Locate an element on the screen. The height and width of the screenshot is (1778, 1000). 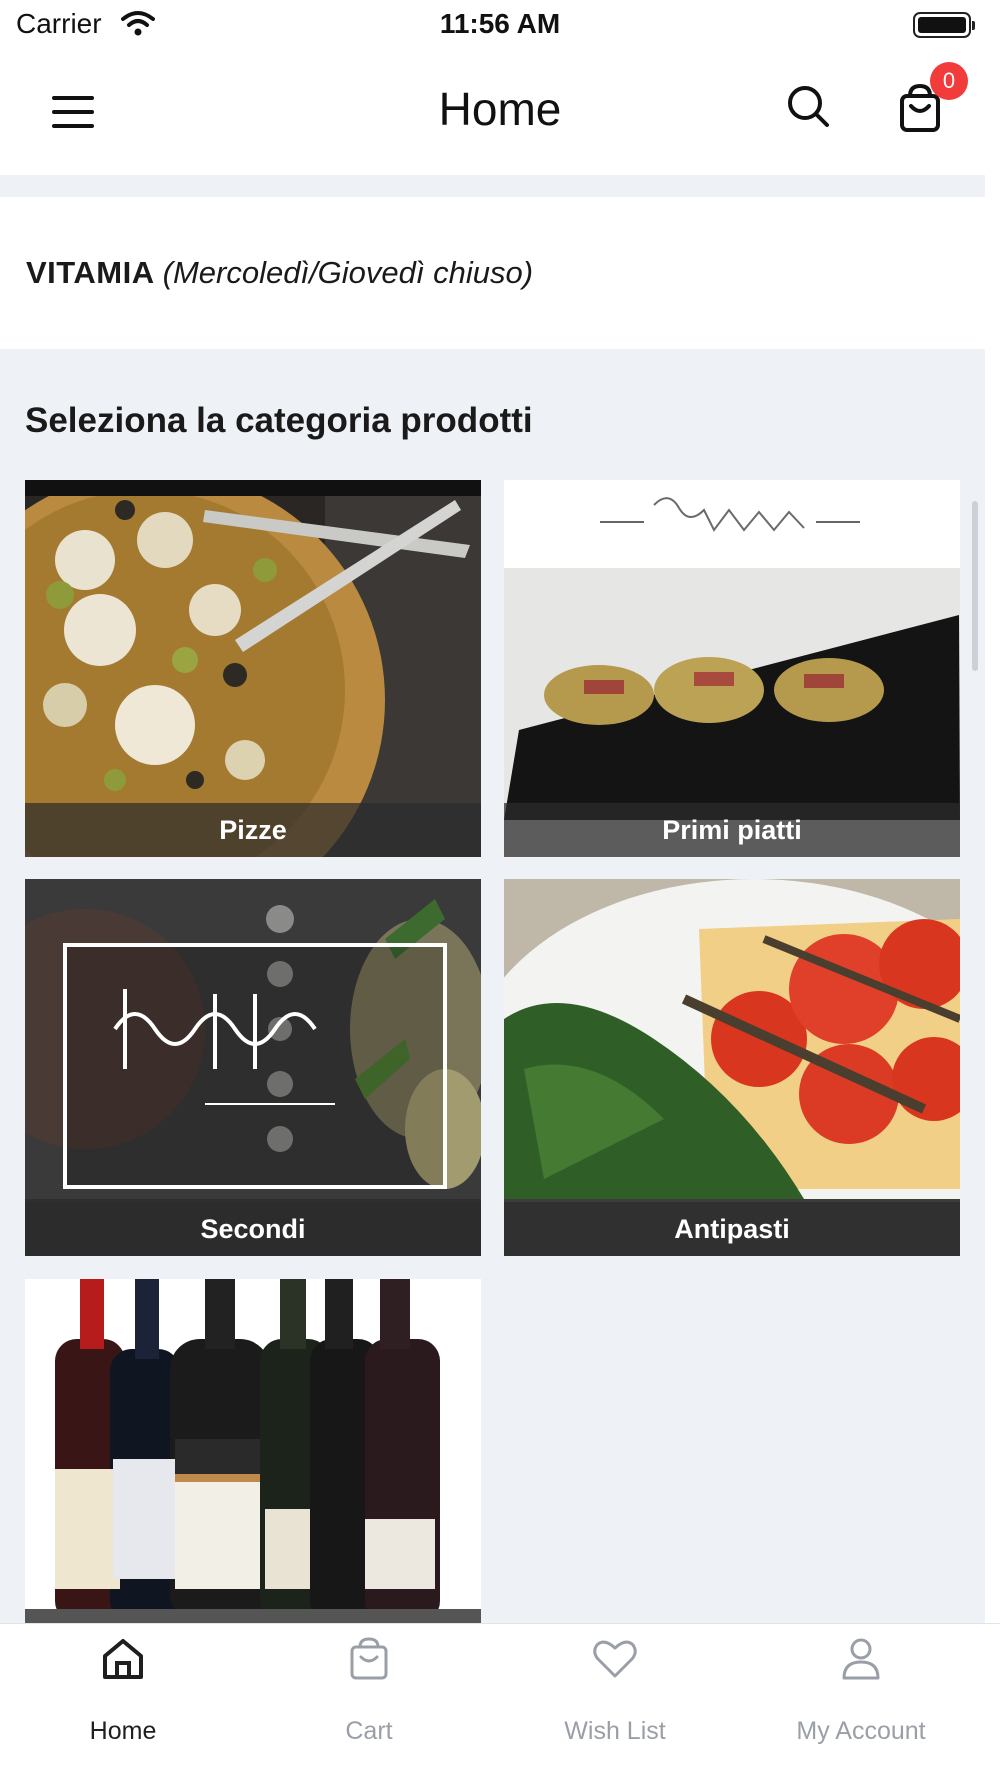
tab-home: Home is located at coordinates (123, 1701).